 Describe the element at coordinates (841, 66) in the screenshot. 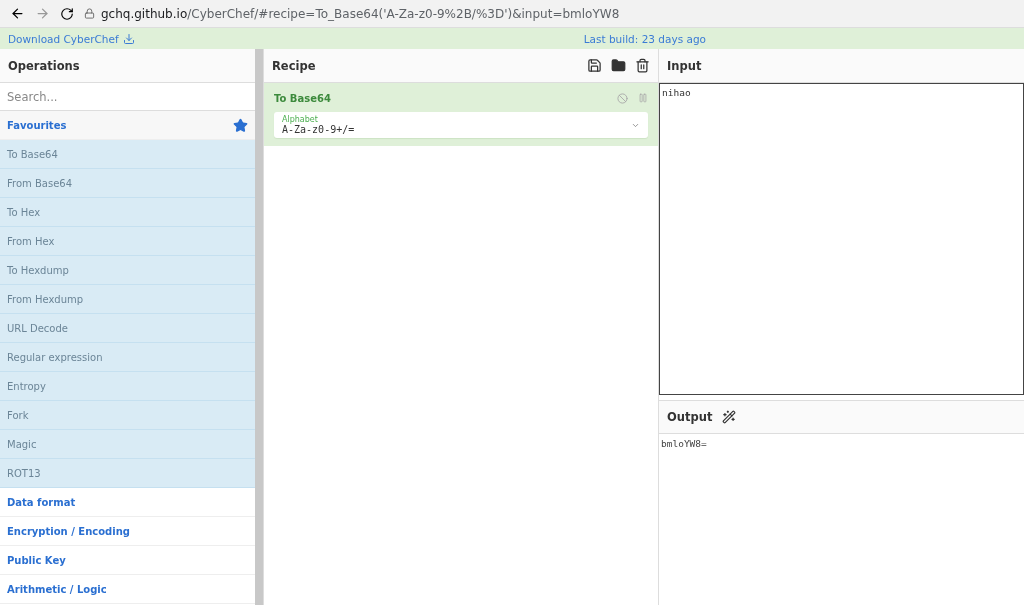

I see `input-header: Input` at that location.